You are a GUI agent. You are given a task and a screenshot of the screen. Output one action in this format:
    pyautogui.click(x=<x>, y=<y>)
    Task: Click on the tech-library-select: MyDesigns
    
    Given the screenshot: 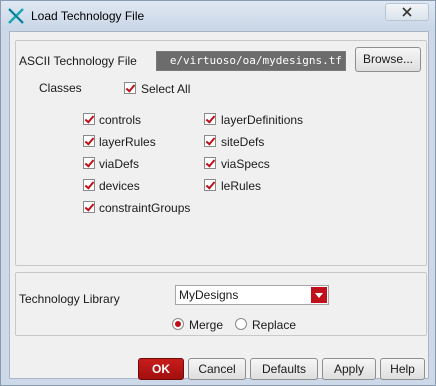 What is the action you would take?
    pyautogui.click(x=252, y=295)
    